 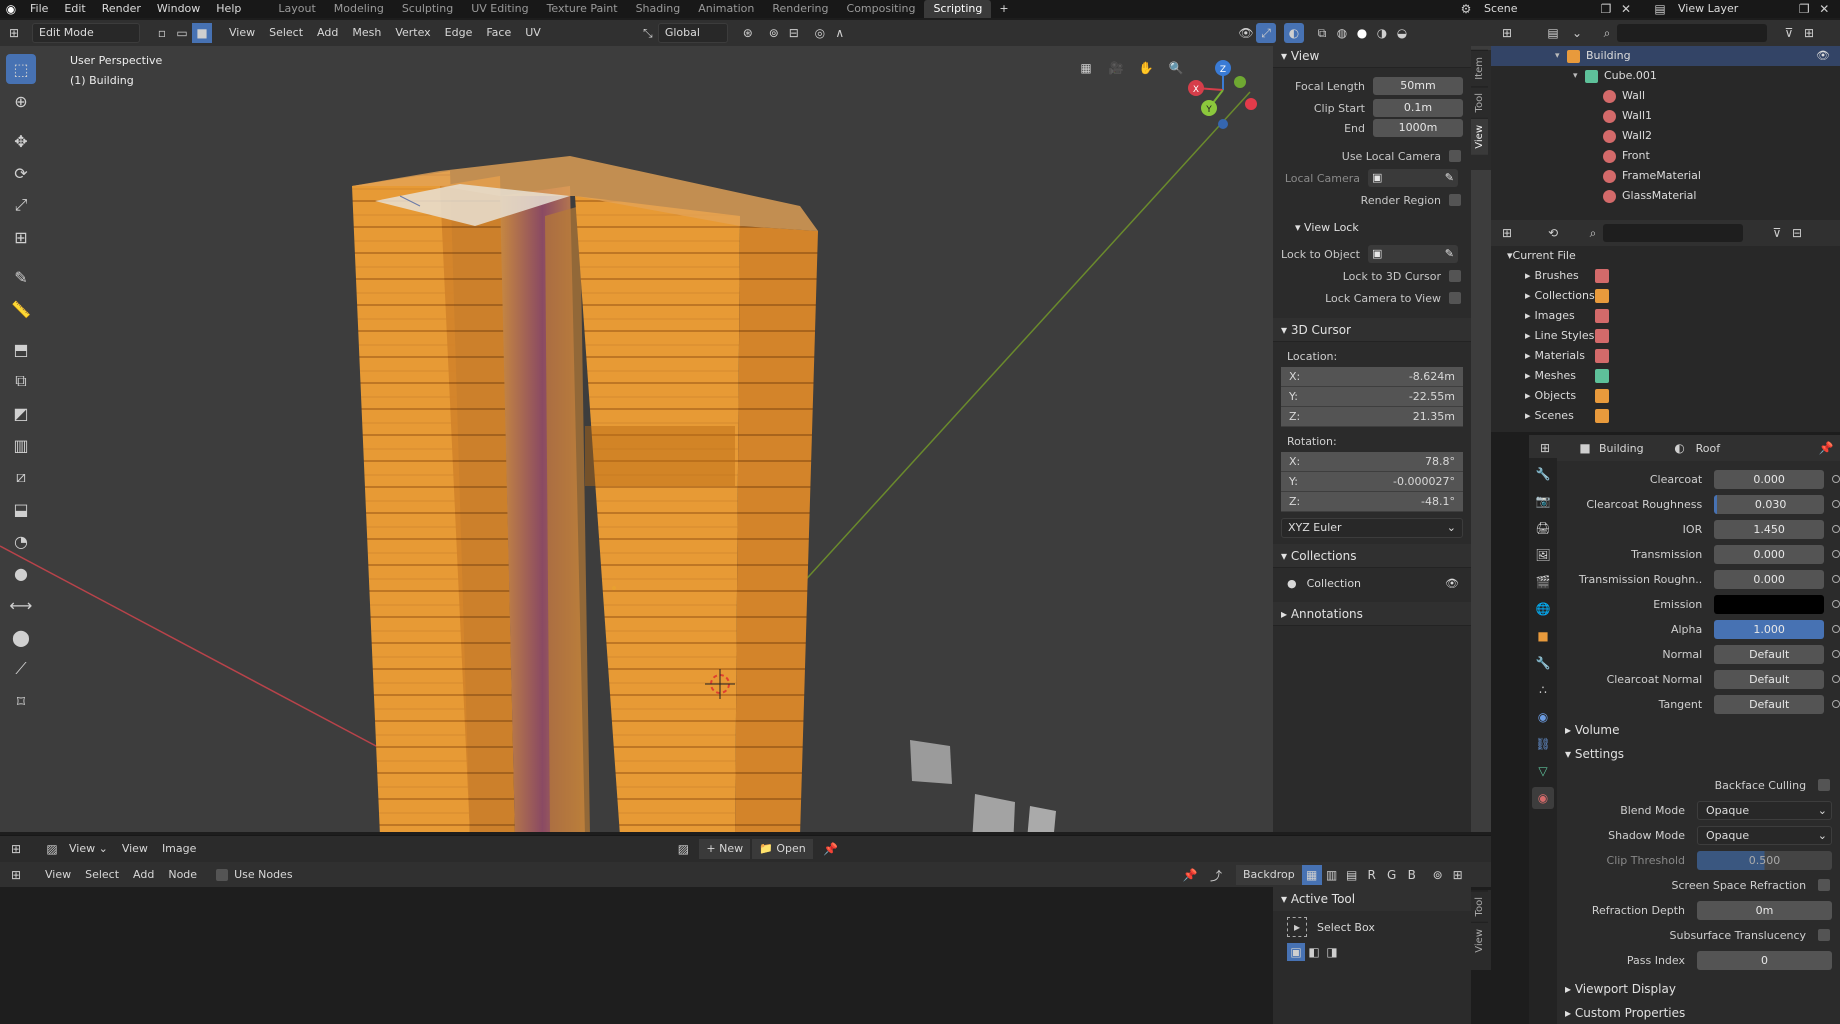 I want to click on spin-tool-icon: ◔, so click(x=21, y=541).